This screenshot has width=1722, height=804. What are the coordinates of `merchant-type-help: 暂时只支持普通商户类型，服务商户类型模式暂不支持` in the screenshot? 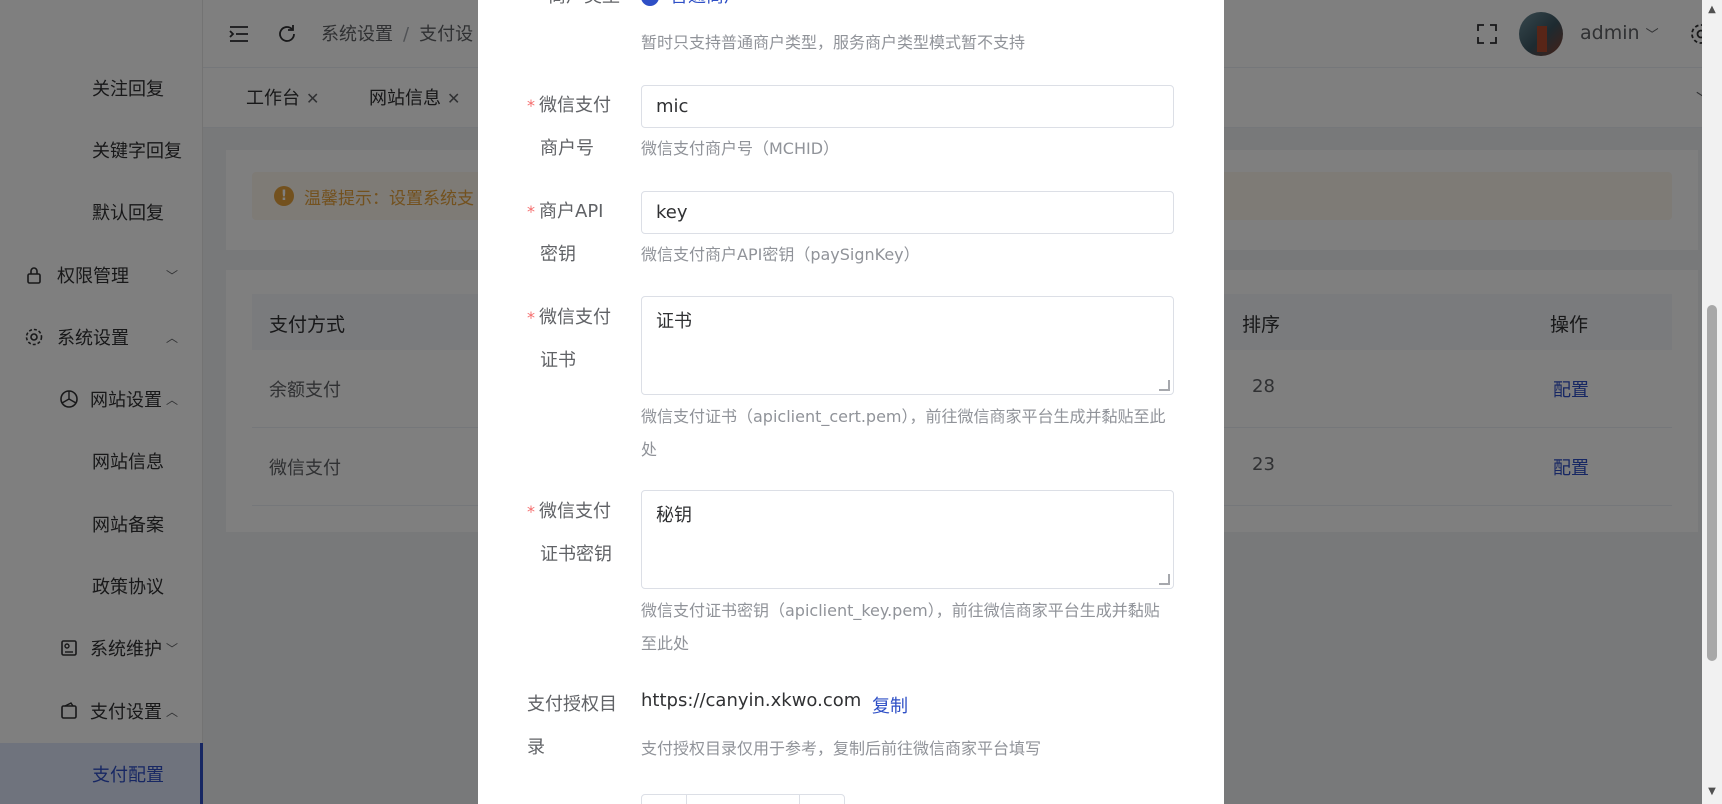 It's located at (833, 42).